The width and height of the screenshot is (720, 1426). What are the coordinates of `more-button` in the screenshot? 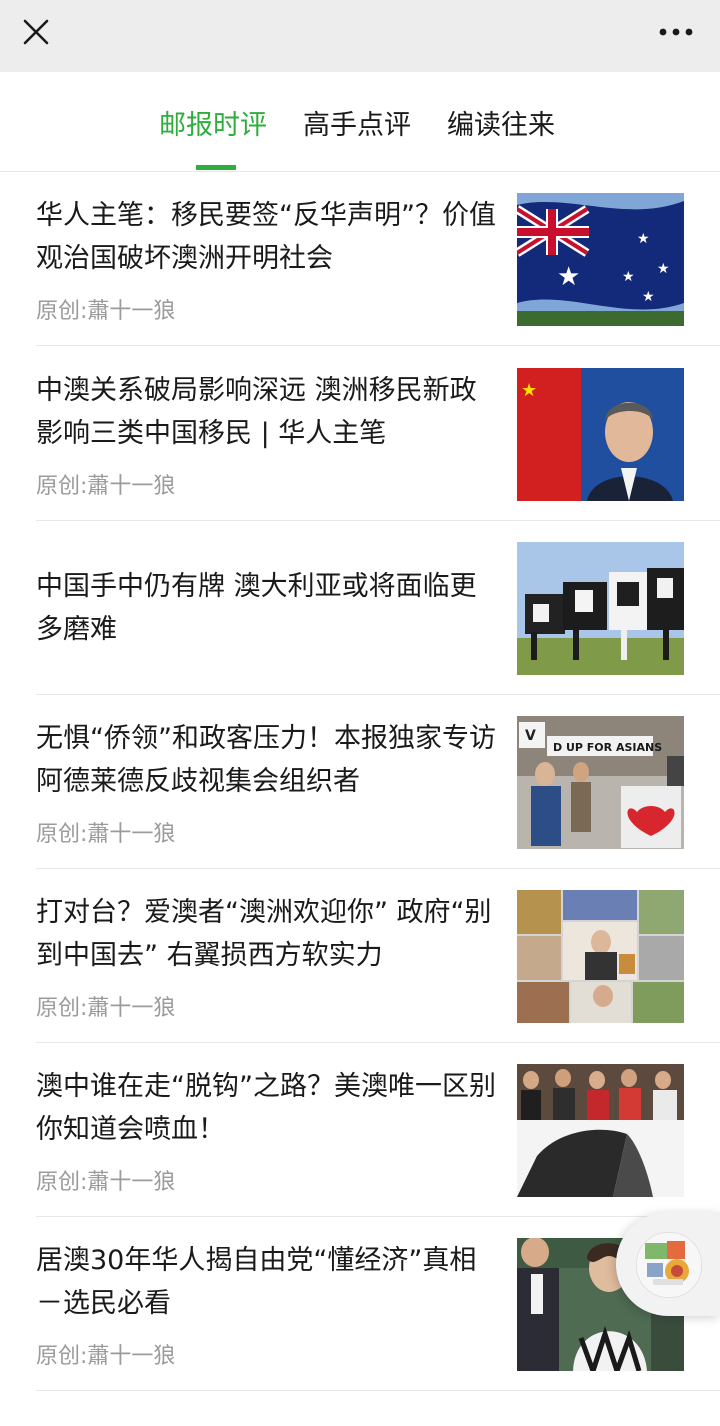 It's located at (676, 32).